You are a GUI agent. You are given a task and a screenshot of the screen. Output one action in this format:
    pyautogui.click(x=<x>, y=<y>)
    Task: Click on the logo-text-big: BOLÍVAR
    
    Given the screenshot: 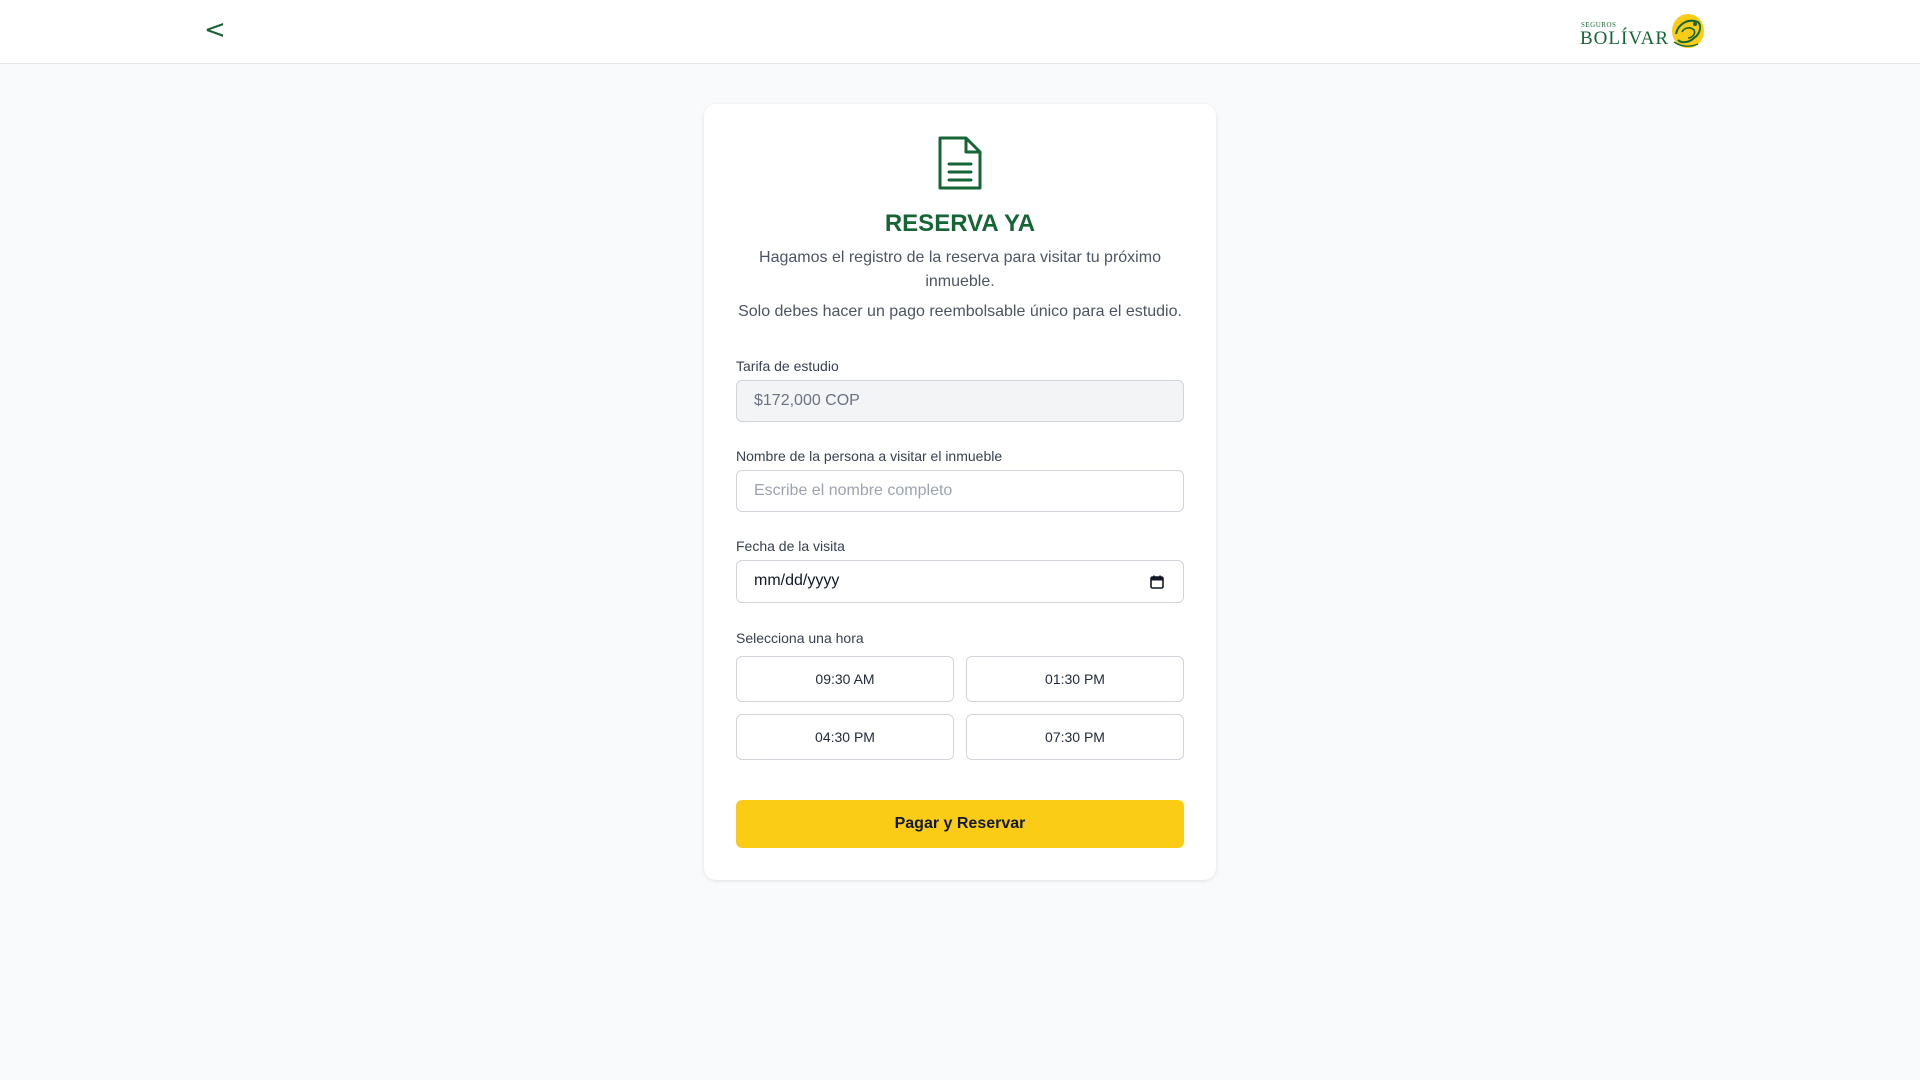 What is the action you would take?
    pyautogui.click(x=1624, y=38)
    